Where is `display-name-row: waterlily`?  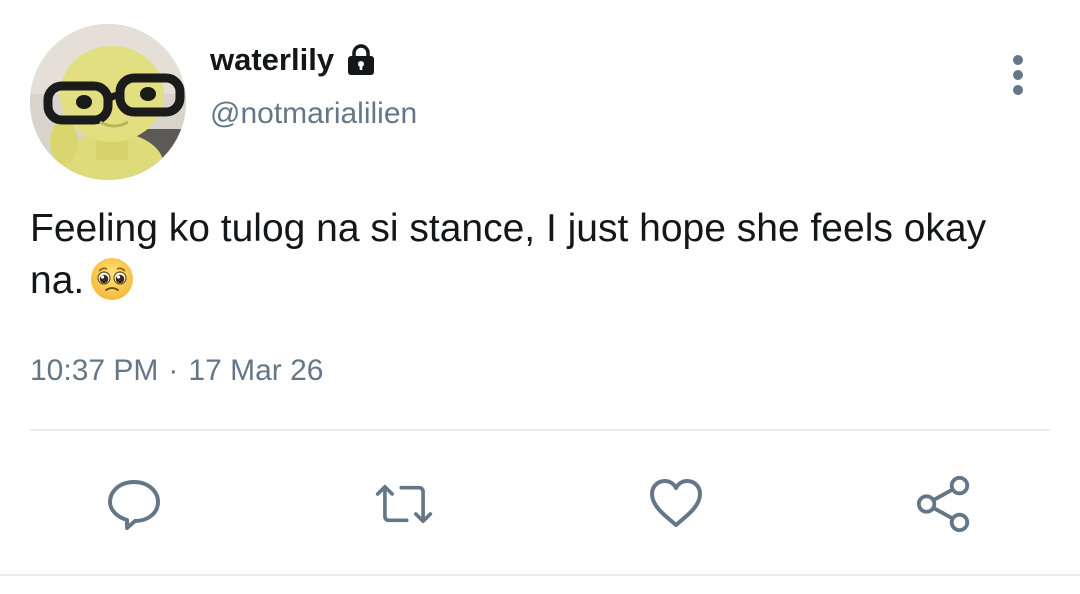 display-name-row: waterlily is located at coordinates (294, 60).